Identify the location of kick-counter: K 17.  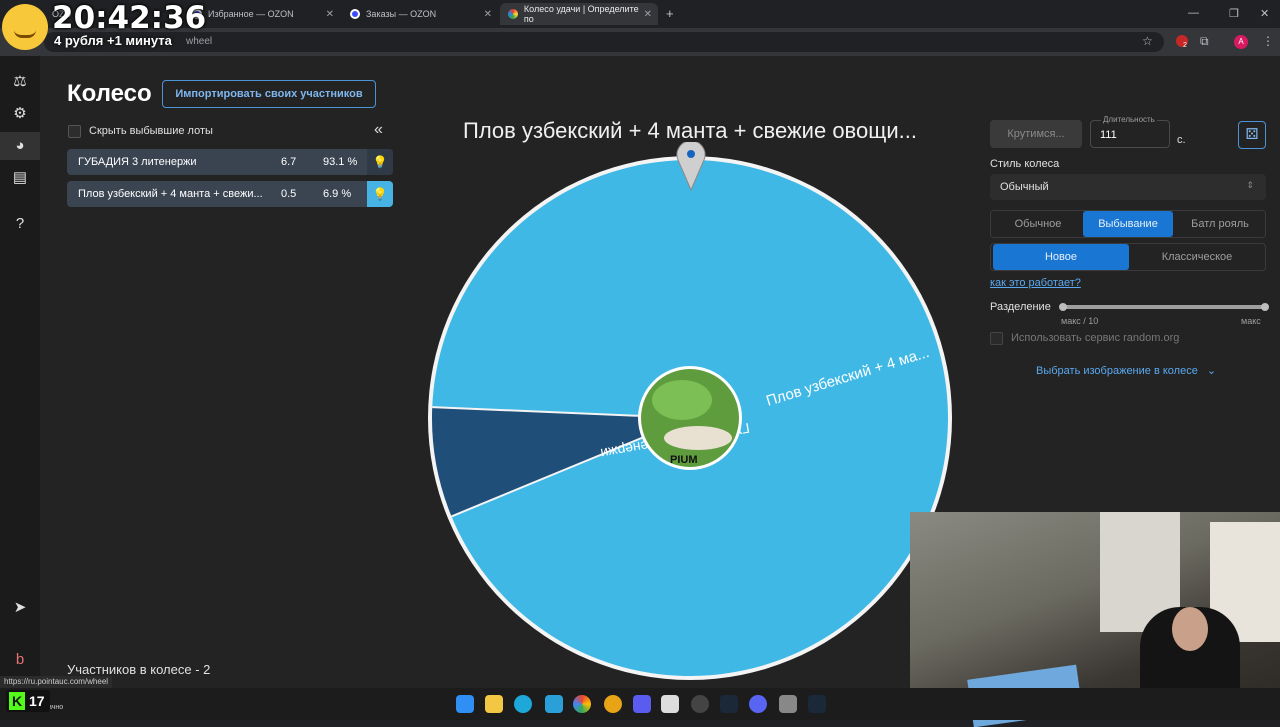
(28, 701).